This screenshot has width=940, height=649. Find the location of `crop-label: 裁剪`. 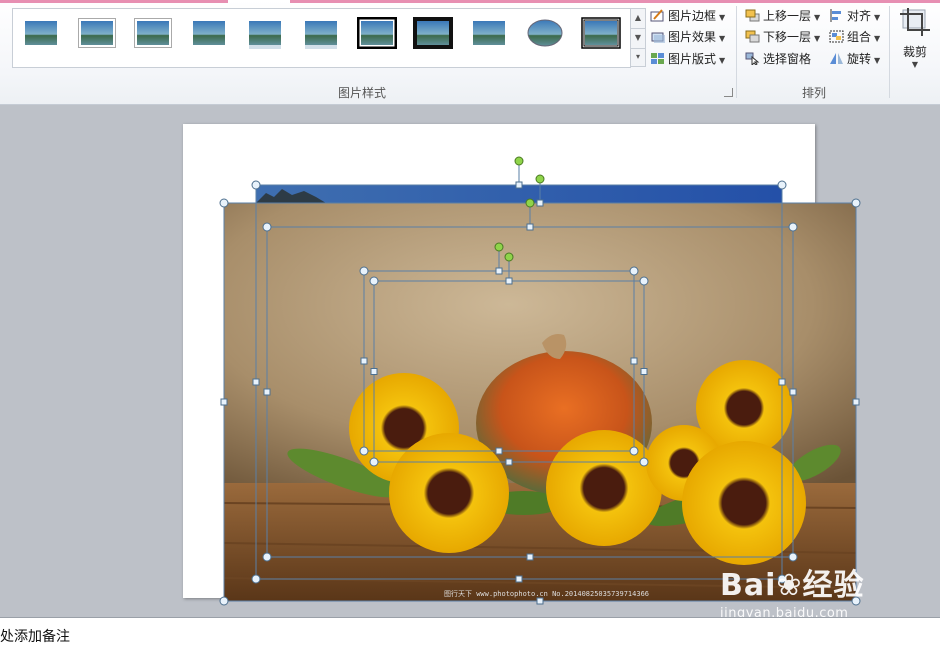

crop-label: 裁剪 is located at coordinates (914, 52).